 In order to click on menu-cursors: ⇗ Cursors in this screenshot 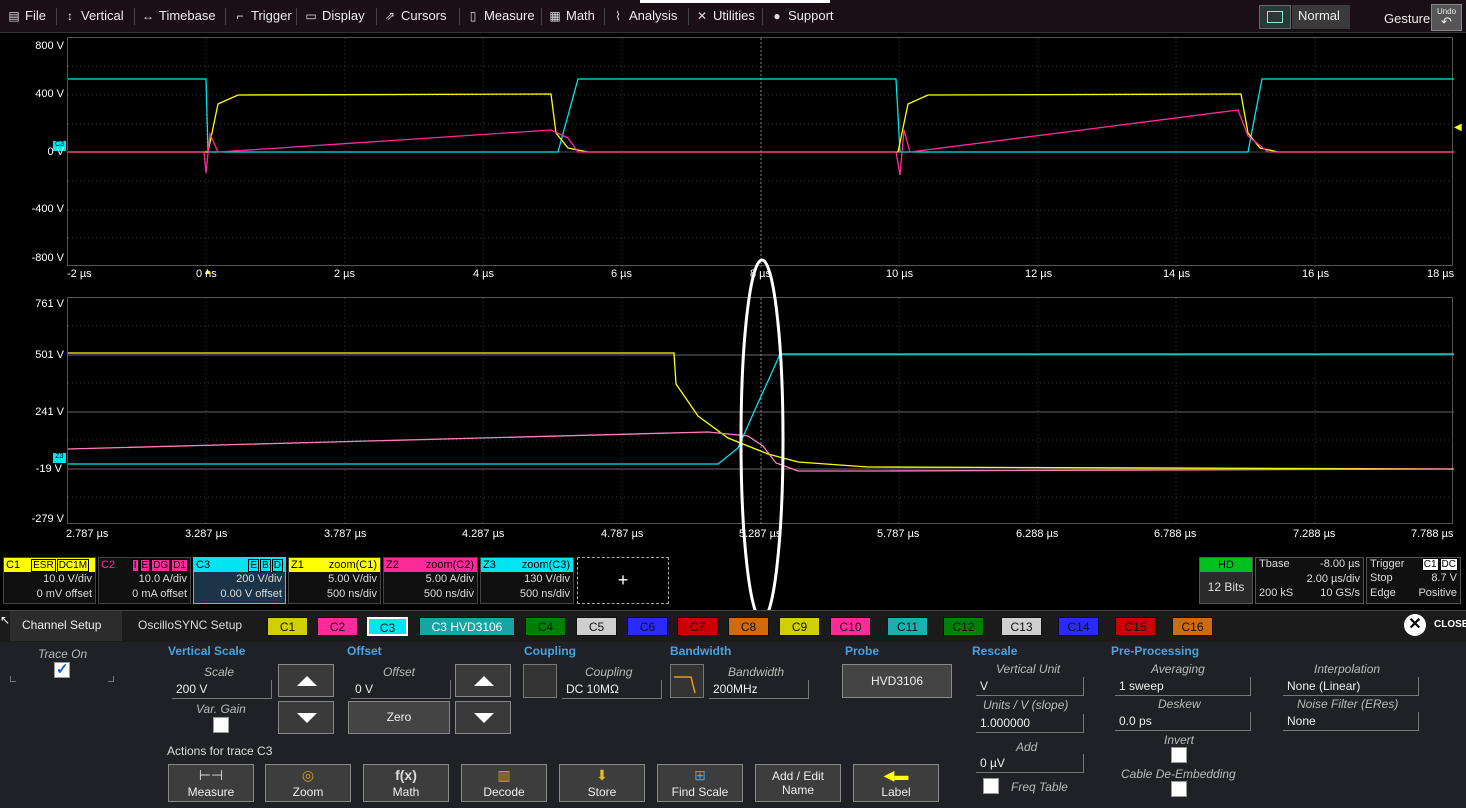, I will do `click(415, 15)`.